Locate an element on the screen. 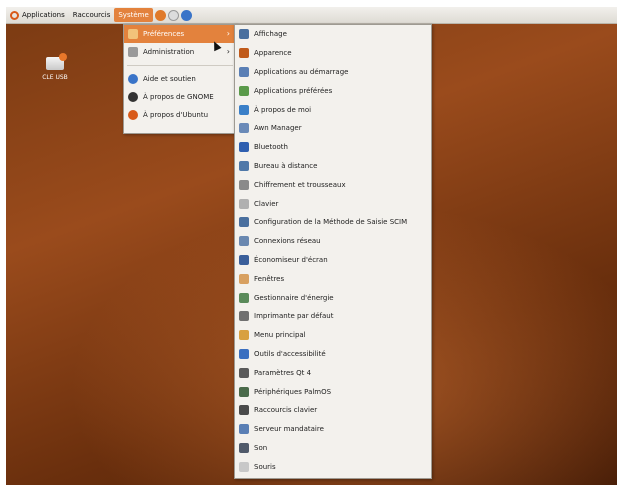 The image size is (619, 489). accessibility-icon is located at coordinates (244, 353).